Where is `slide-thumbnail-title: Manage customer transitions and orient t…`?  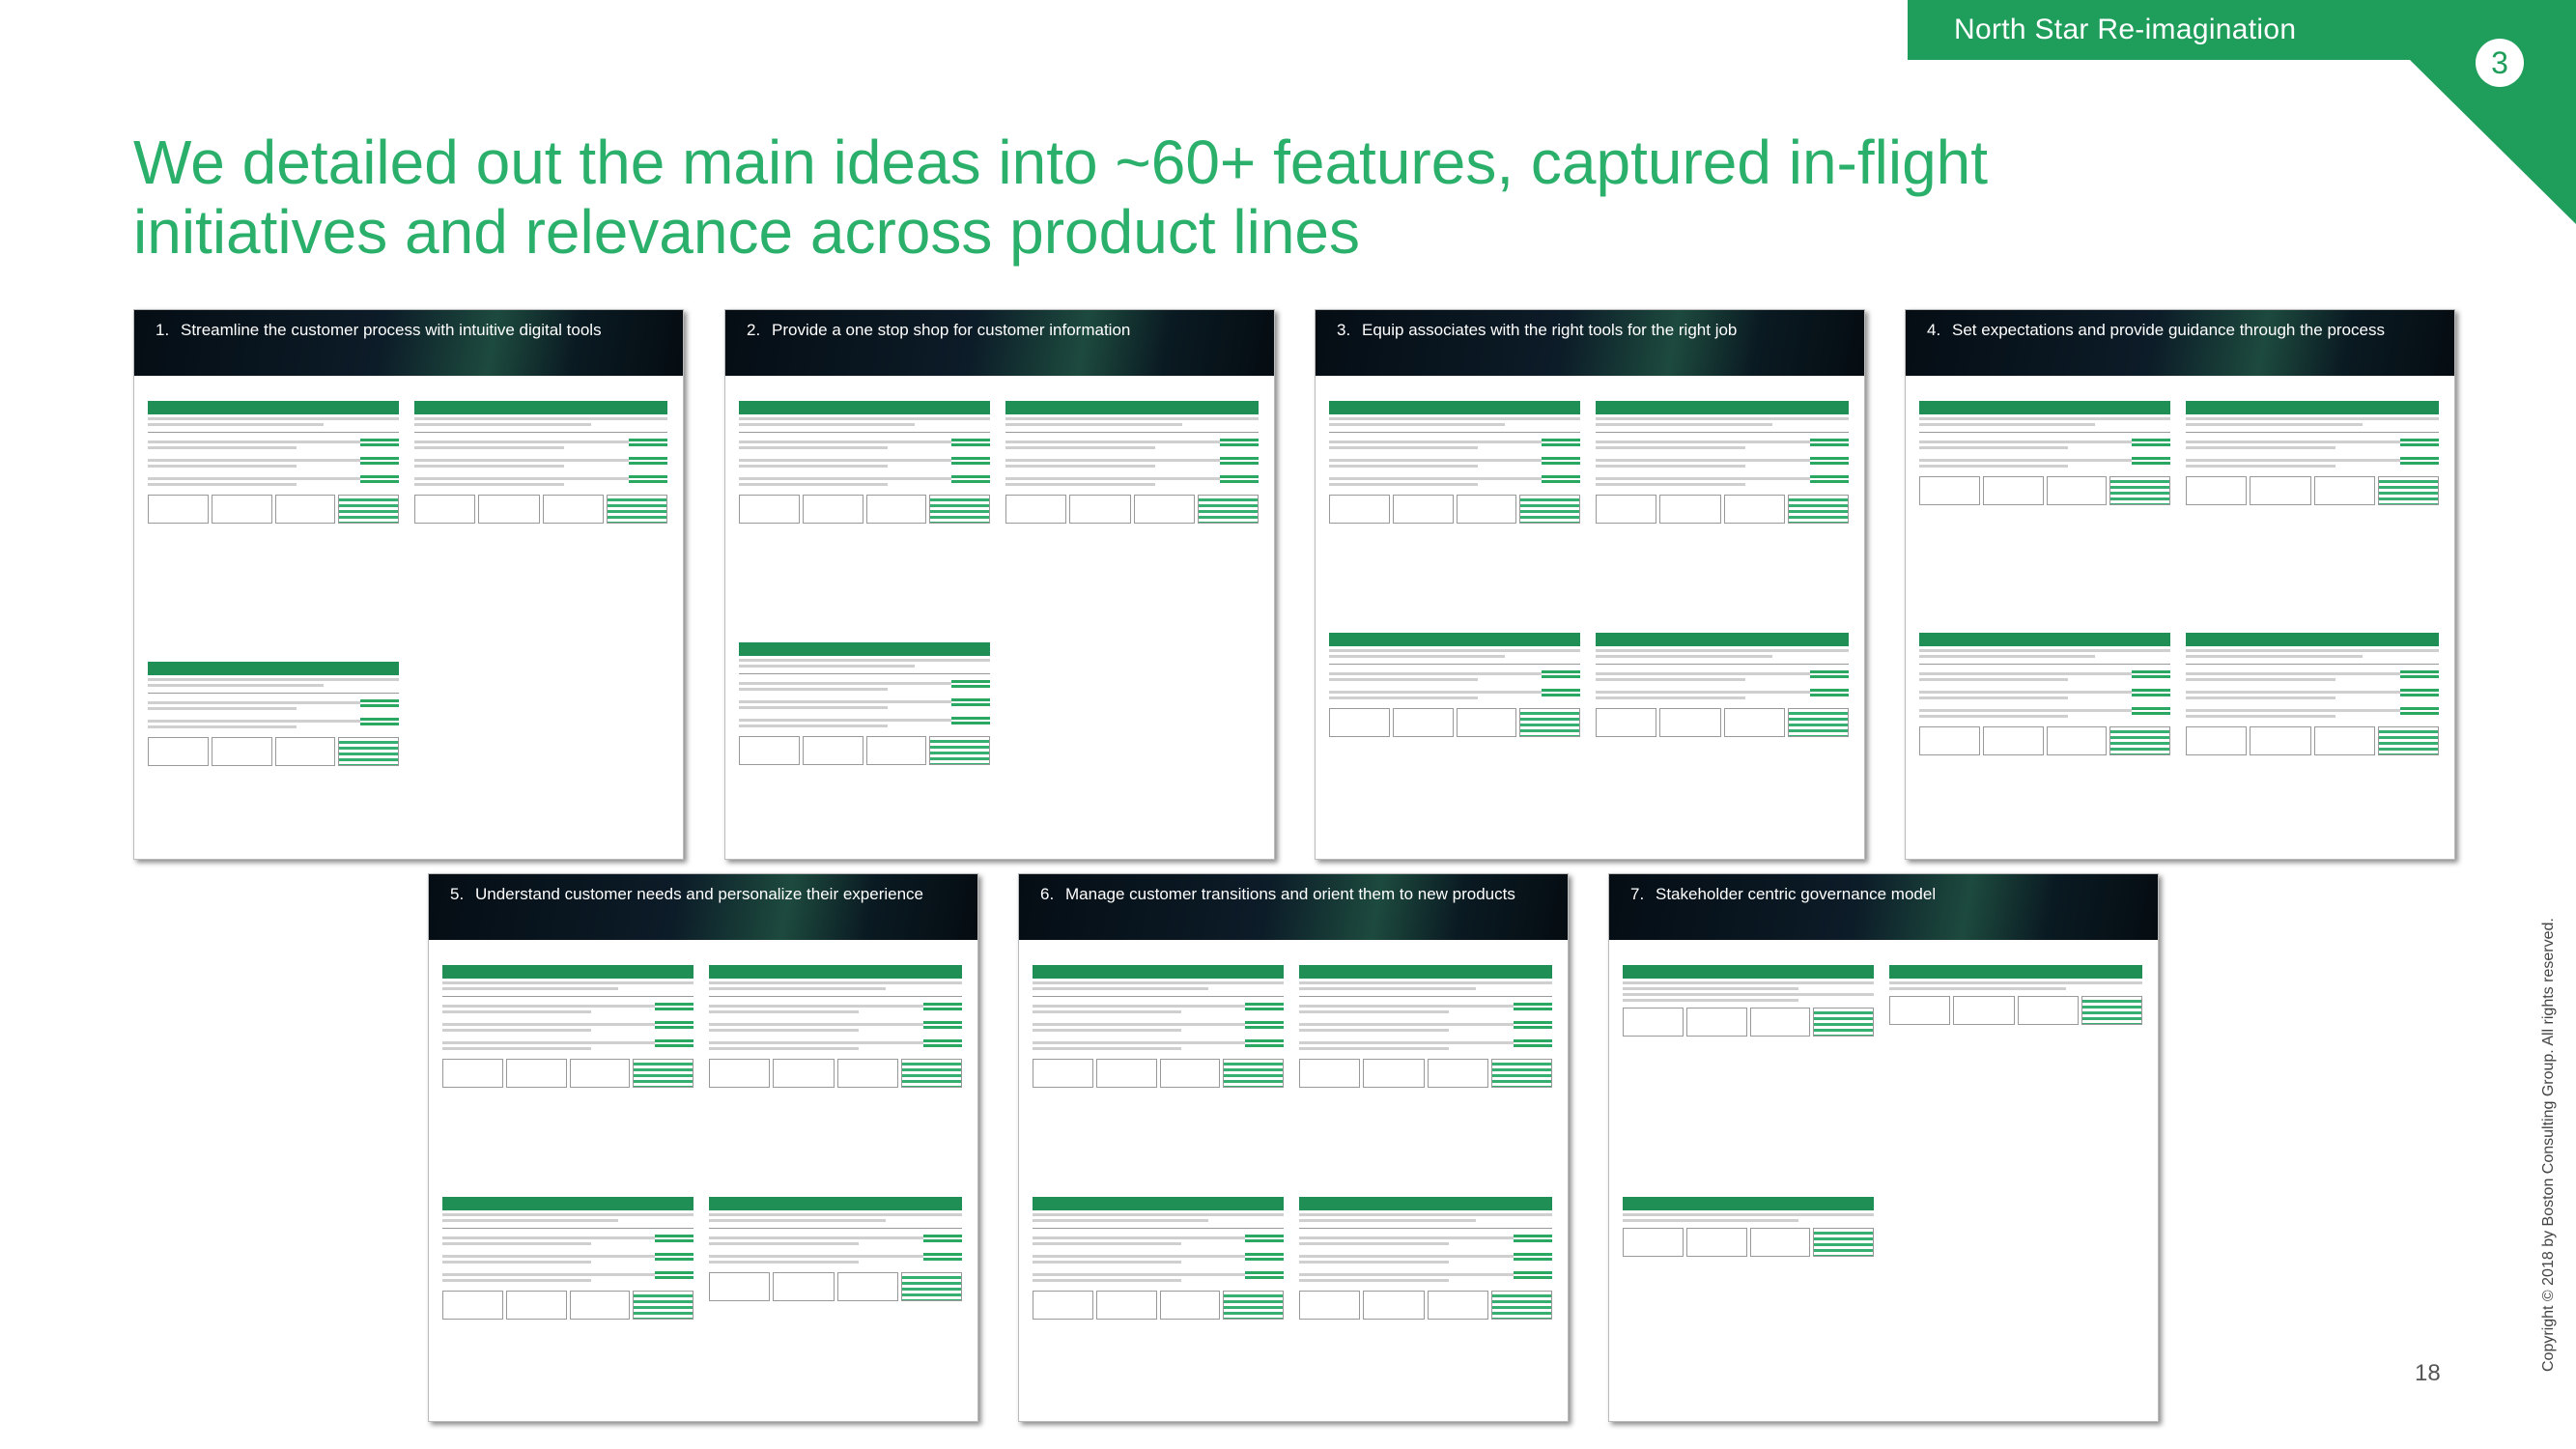
slide-thumbnail-title: Manage customer transitions and orient t… is located at coordinates (1290, 894).